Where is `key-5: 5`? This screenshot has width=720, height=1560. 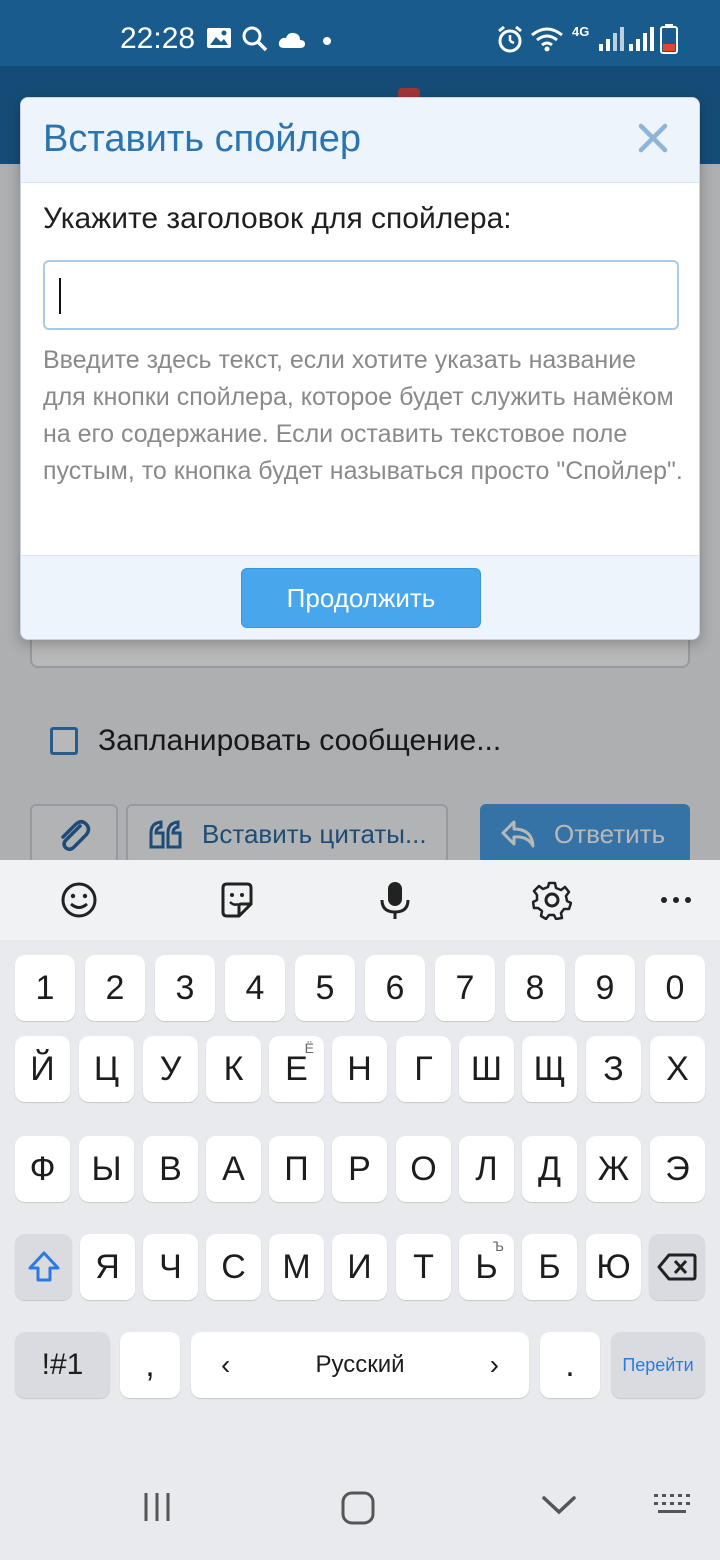 key-5: 5 is located at coordinates (325, 988).